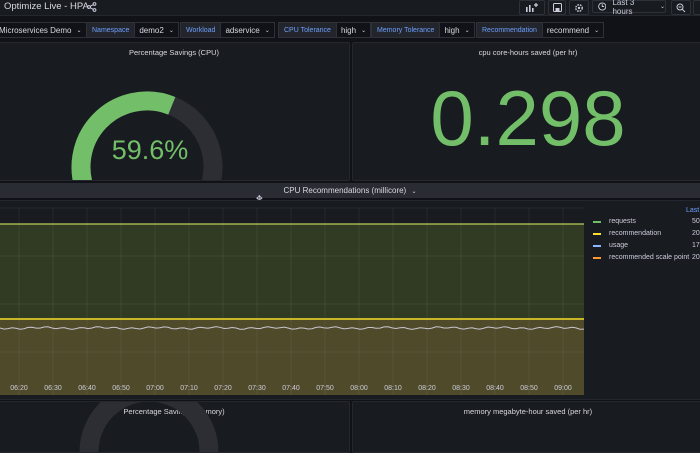 This screenshot has height=453, width=700. Describe the element at coordinates (563, 388) in the screenshot. I see `x-tick-label: 09:00` at that location.